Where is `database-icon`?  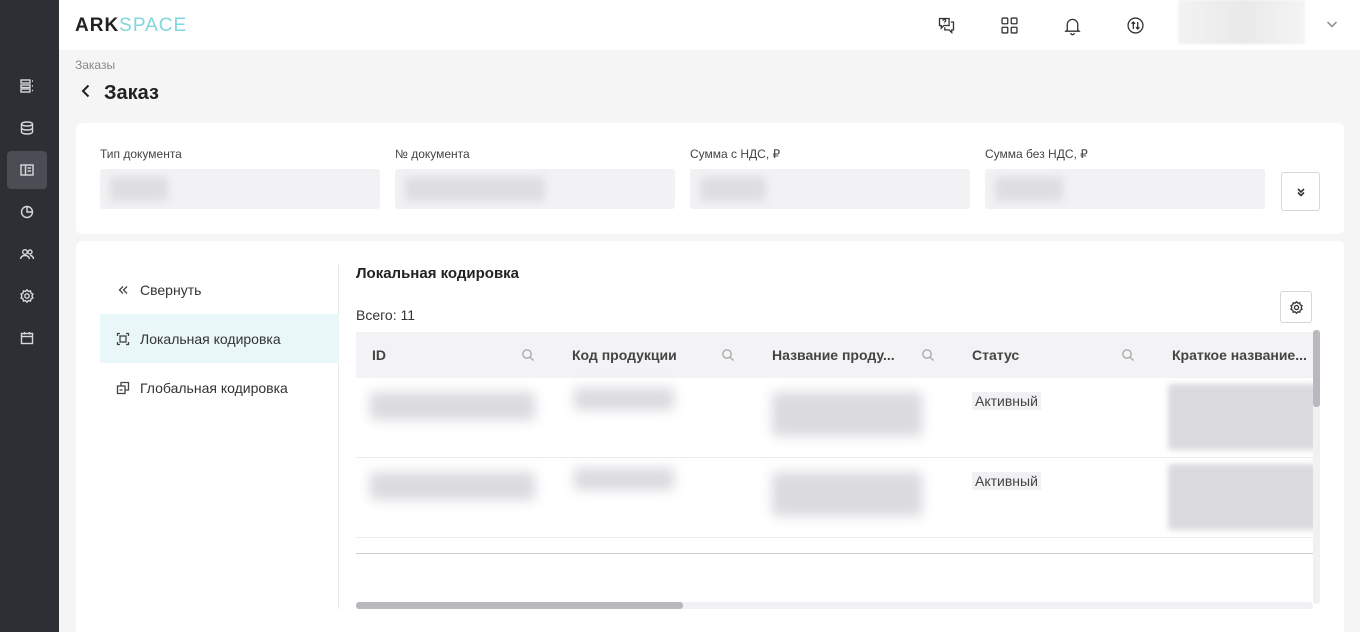 database-icon is located at coordinates (27, 128).